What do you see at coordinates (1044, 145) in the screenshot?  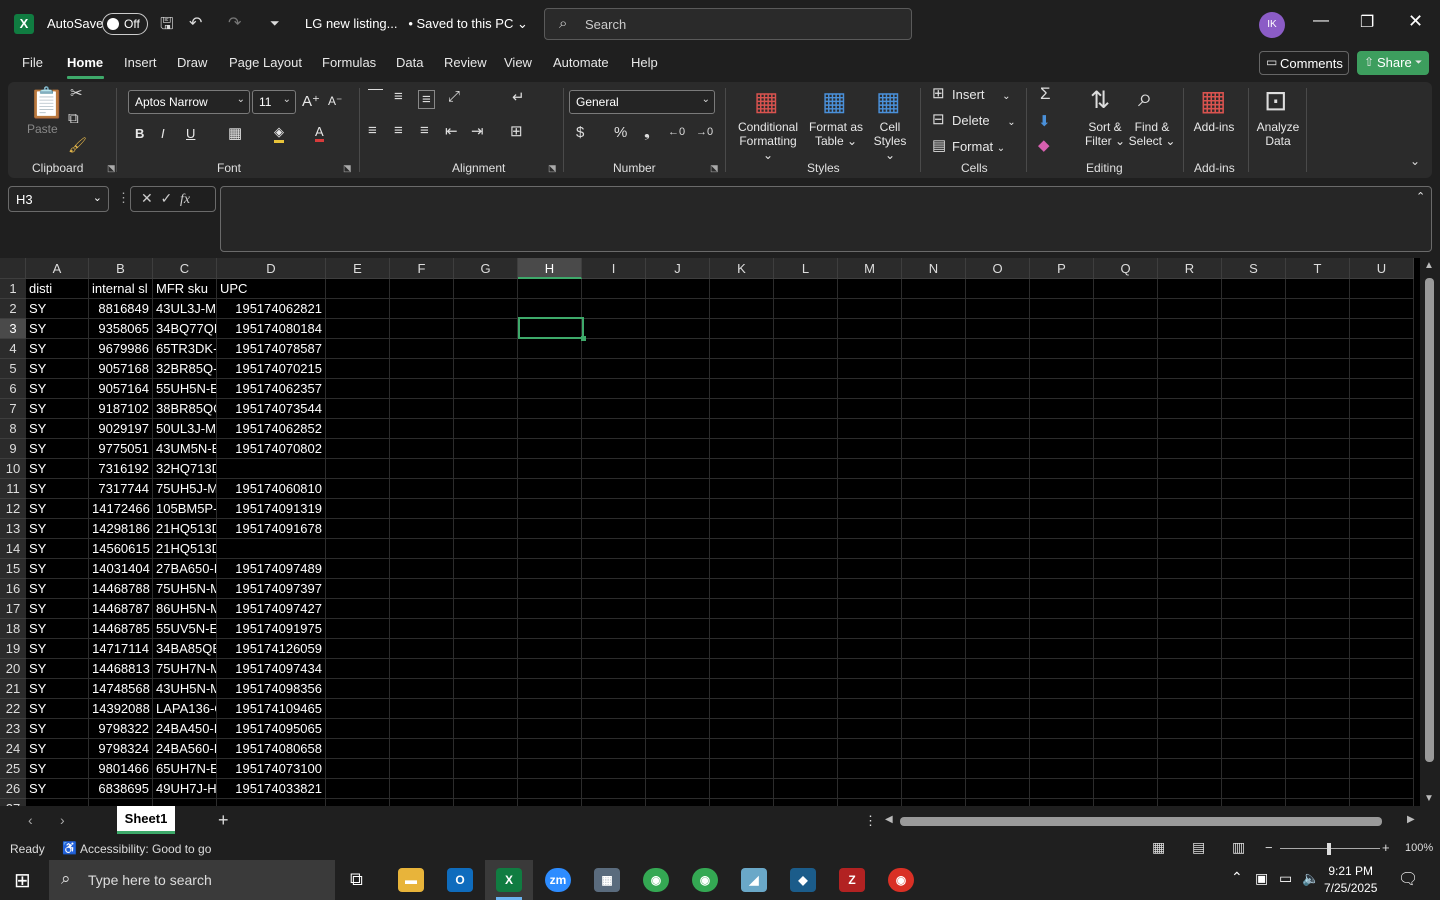 I see `clear-icon: ◆` at bounding box center [1044, 145].